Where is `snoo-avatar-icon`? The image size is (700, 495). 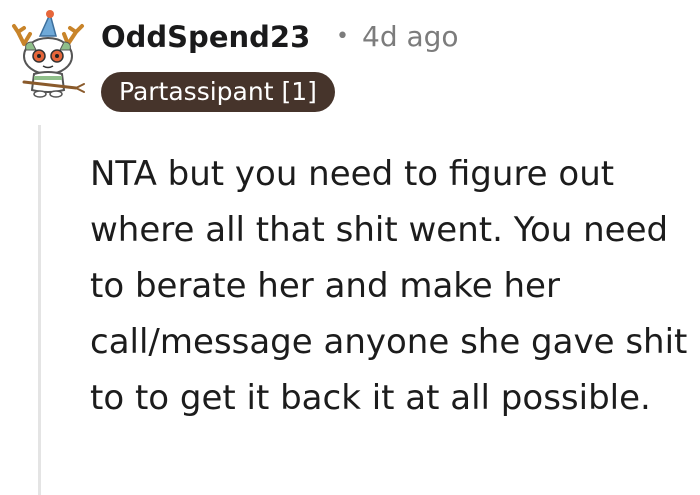
snoo-avatar-icon is located at coordinates (48, 54).